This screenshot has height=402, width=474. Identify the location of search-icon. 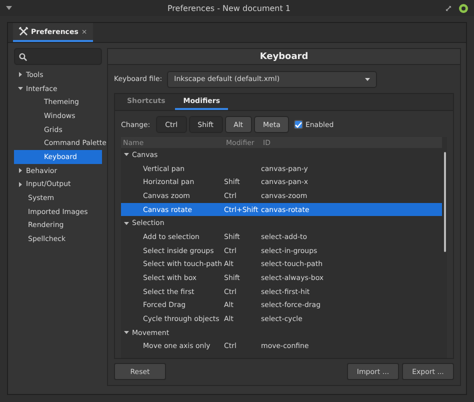
(23, 56).